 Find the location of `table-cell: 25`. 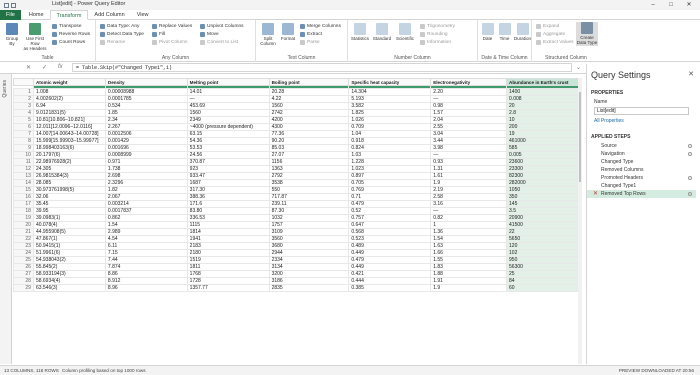

table-cell: 25 is located at coordinates (543, 274).